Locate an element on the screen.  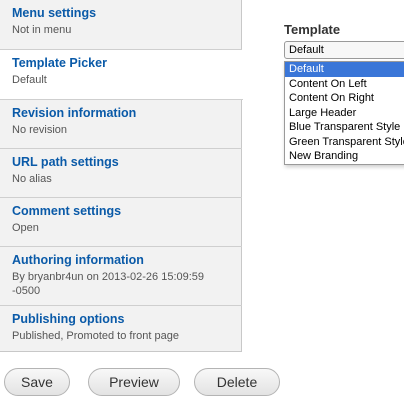
preview-button: Preview is located at coordinates (134, 382).